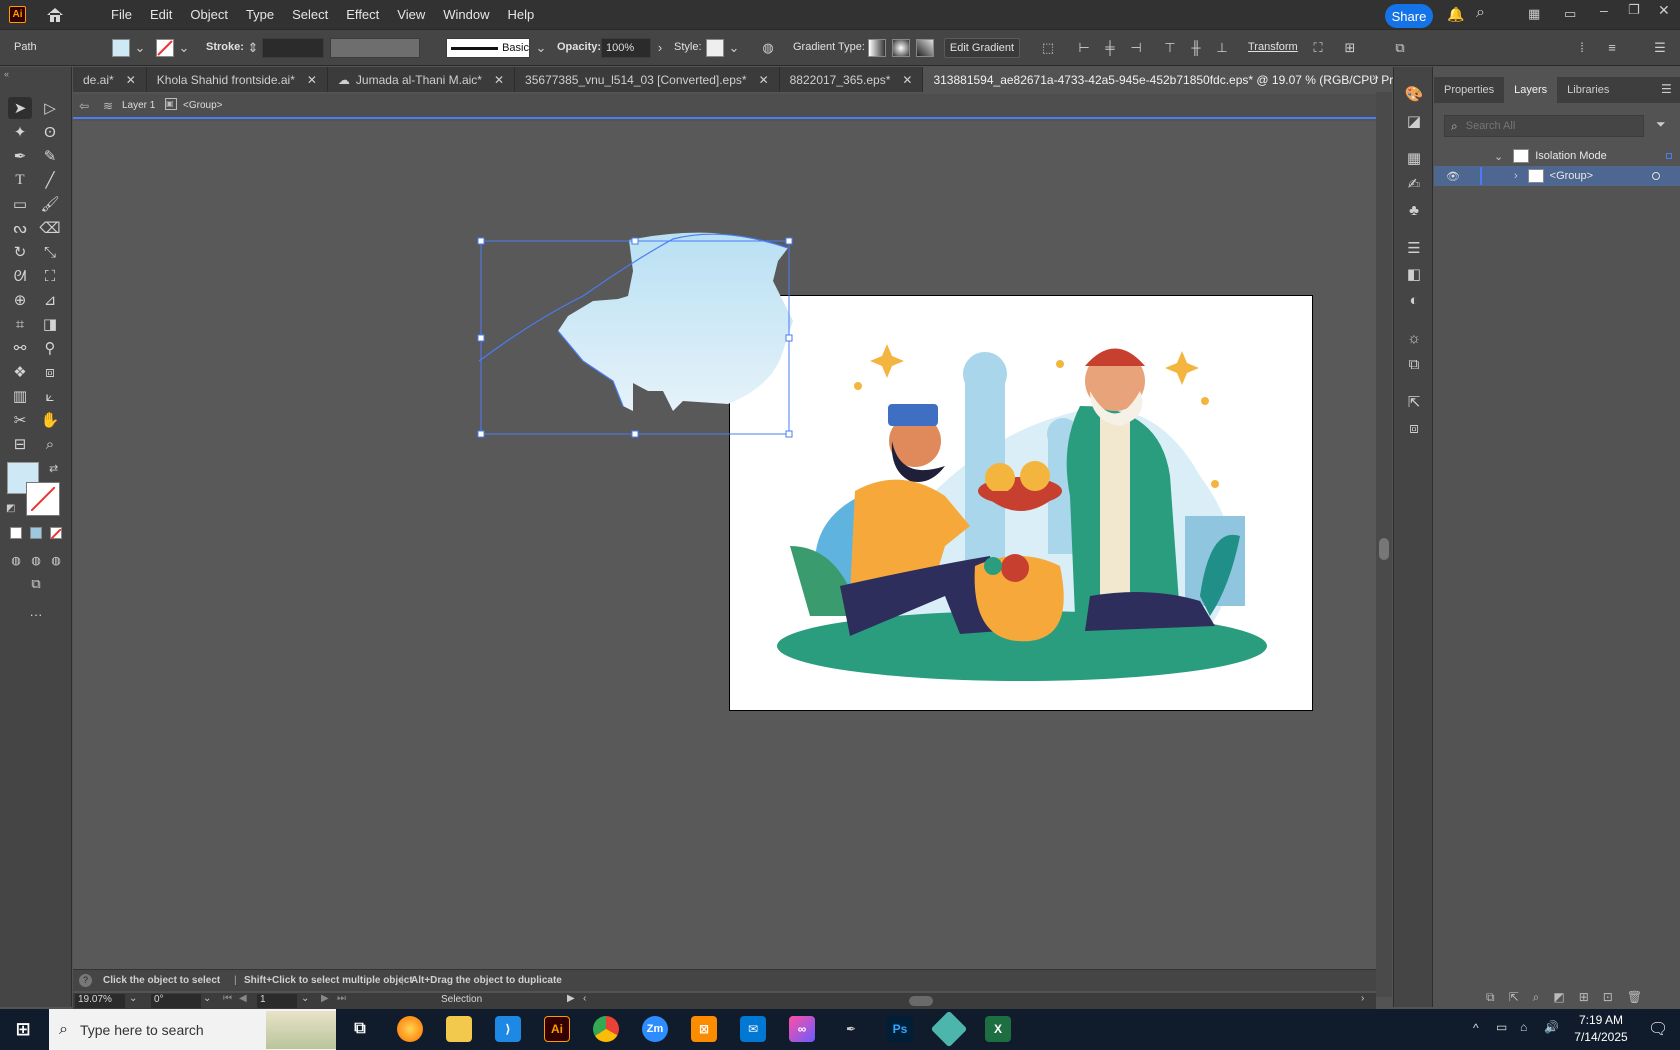  Describe the element at coordinates (20, 132) in the screenshot. I see `magic-wand-tool-icon: ✦` at that location.